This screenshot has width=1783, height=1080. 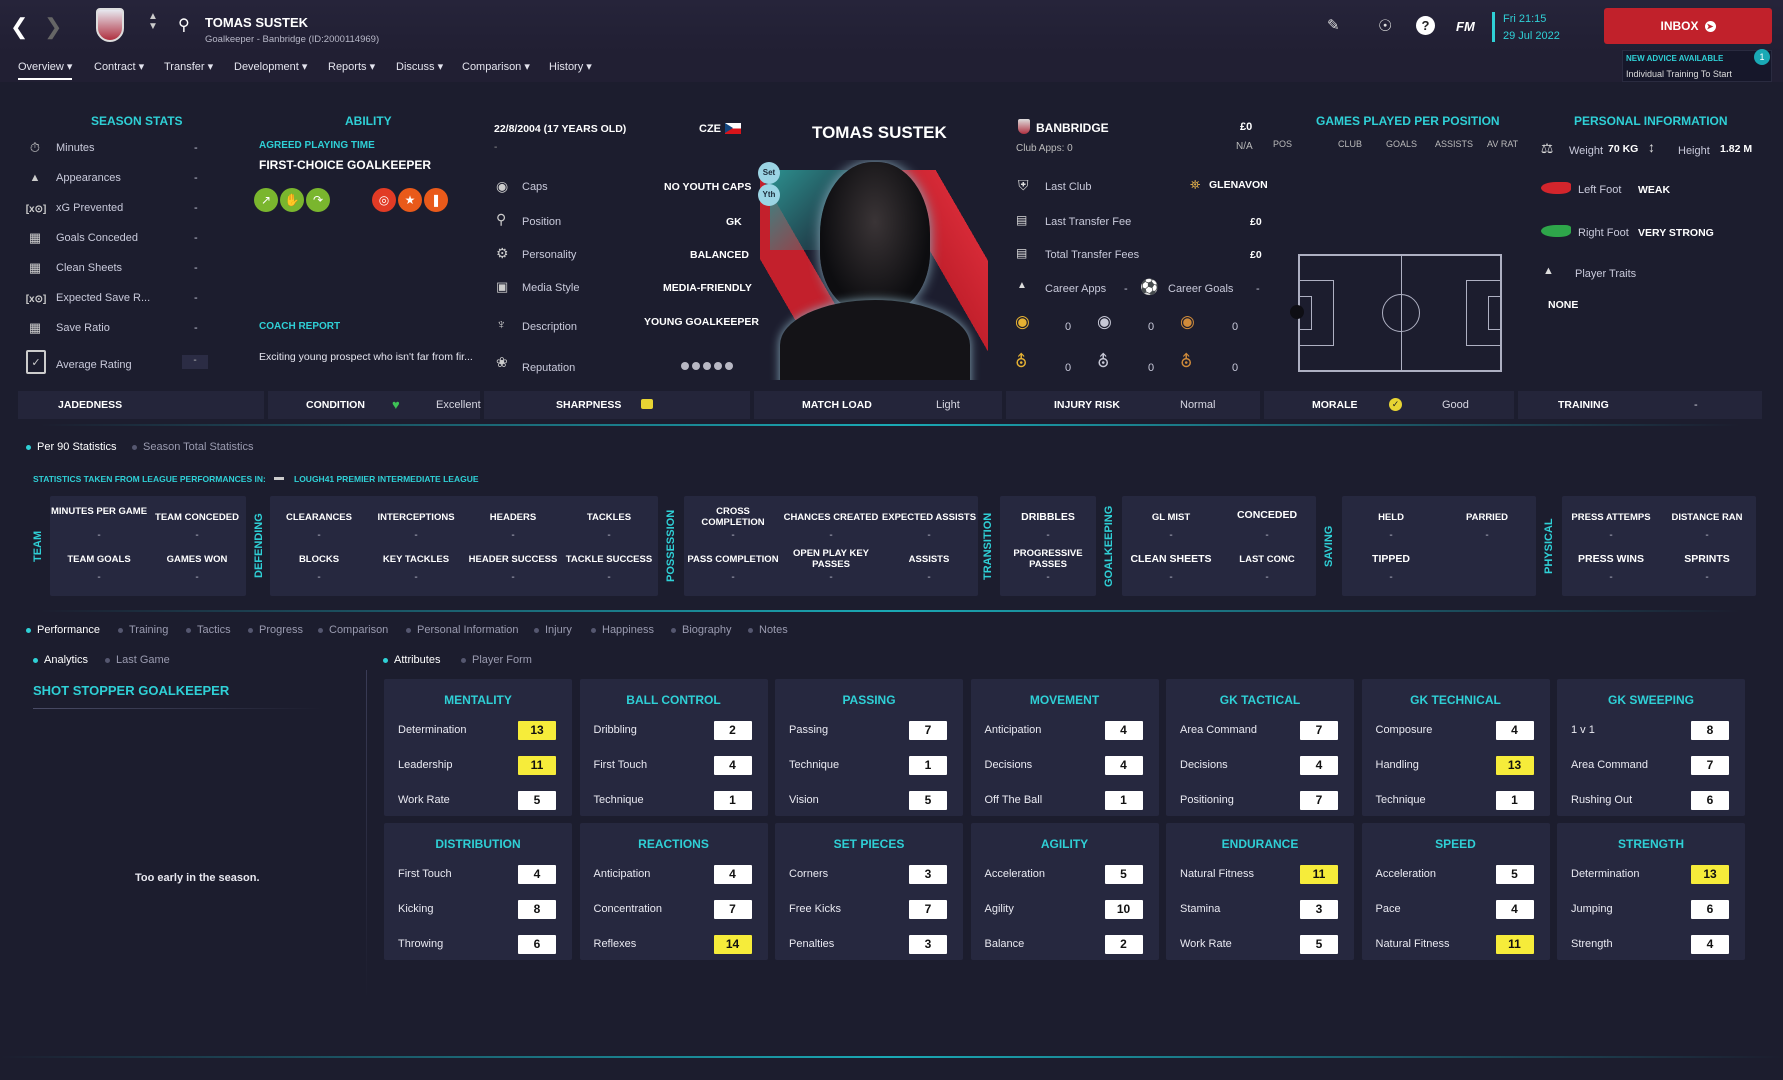 What do you see at coordinates (1653, 945) in the screenshot?
I see `attr-row: Strength 4` at bounding box center [1653, 945].